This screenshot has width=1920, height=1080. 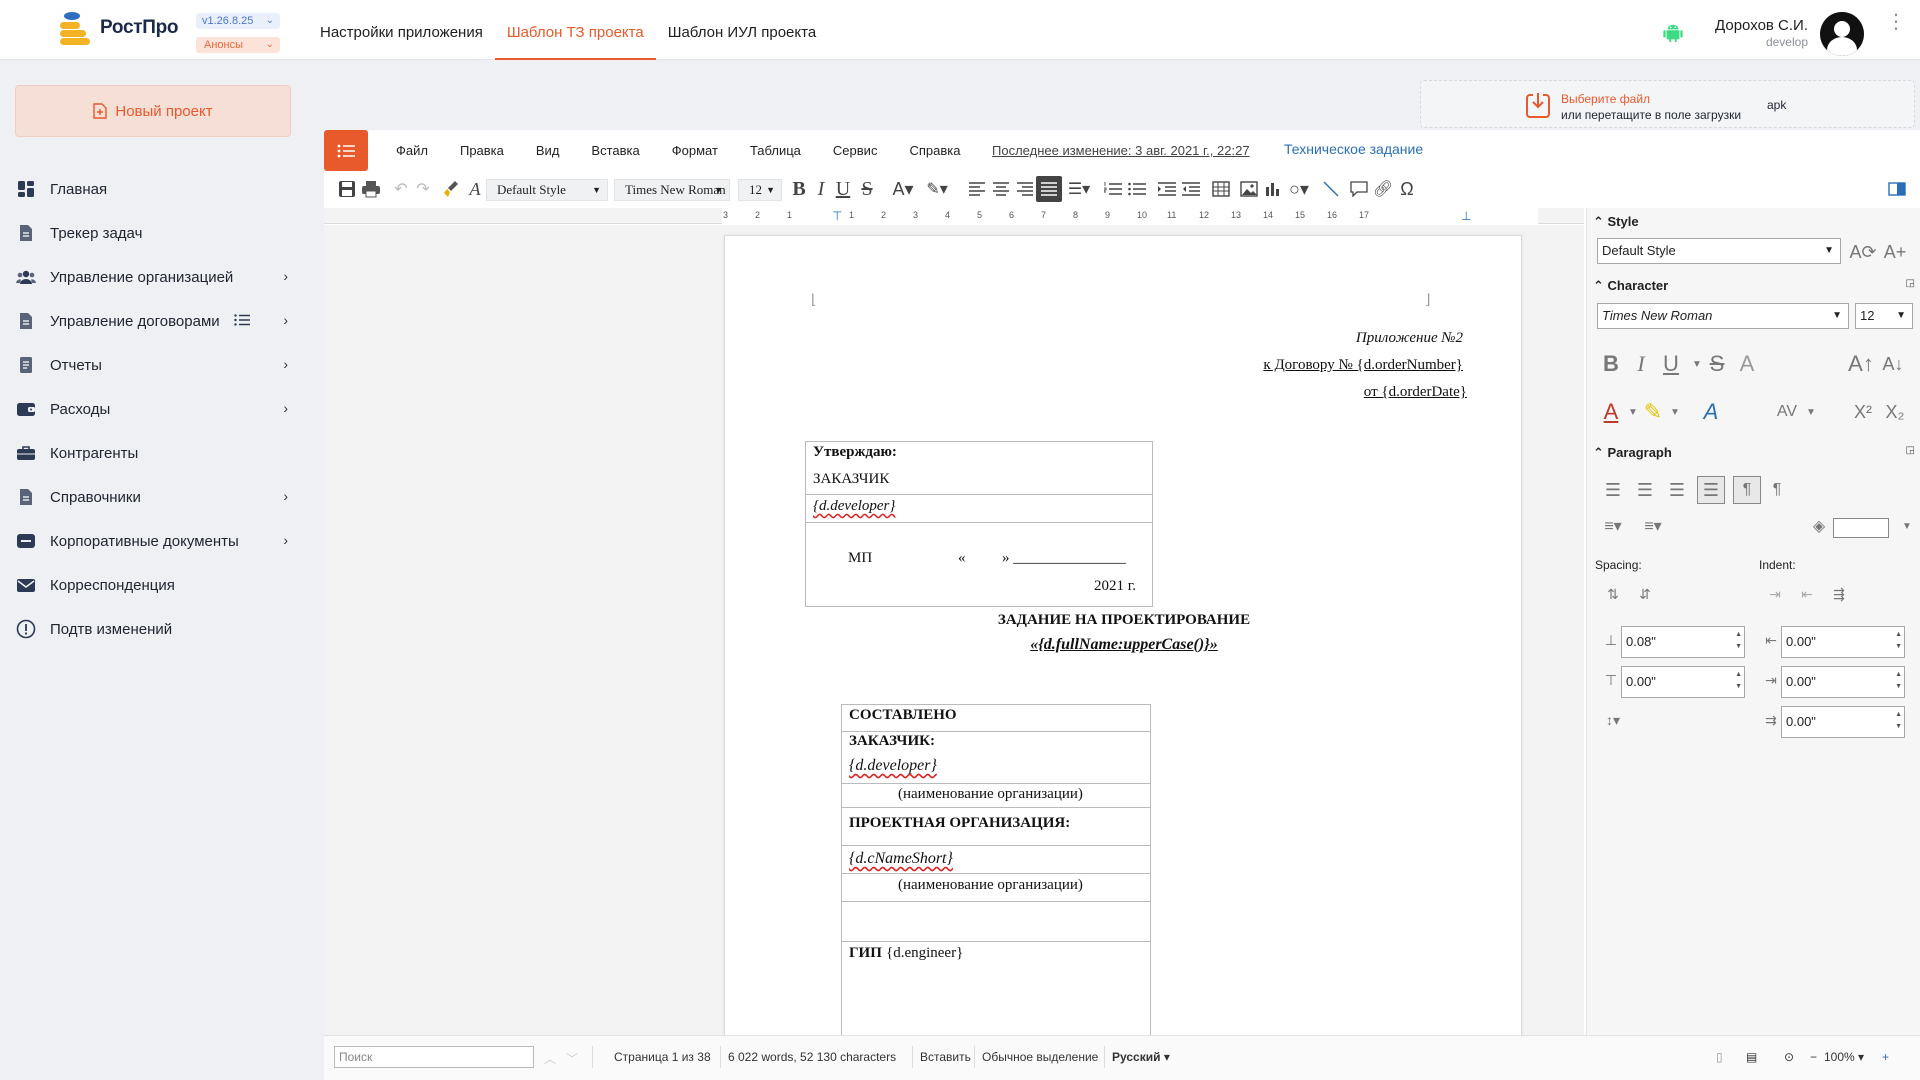 I want to click on underline-icon: U, so click(x=843, y=189).